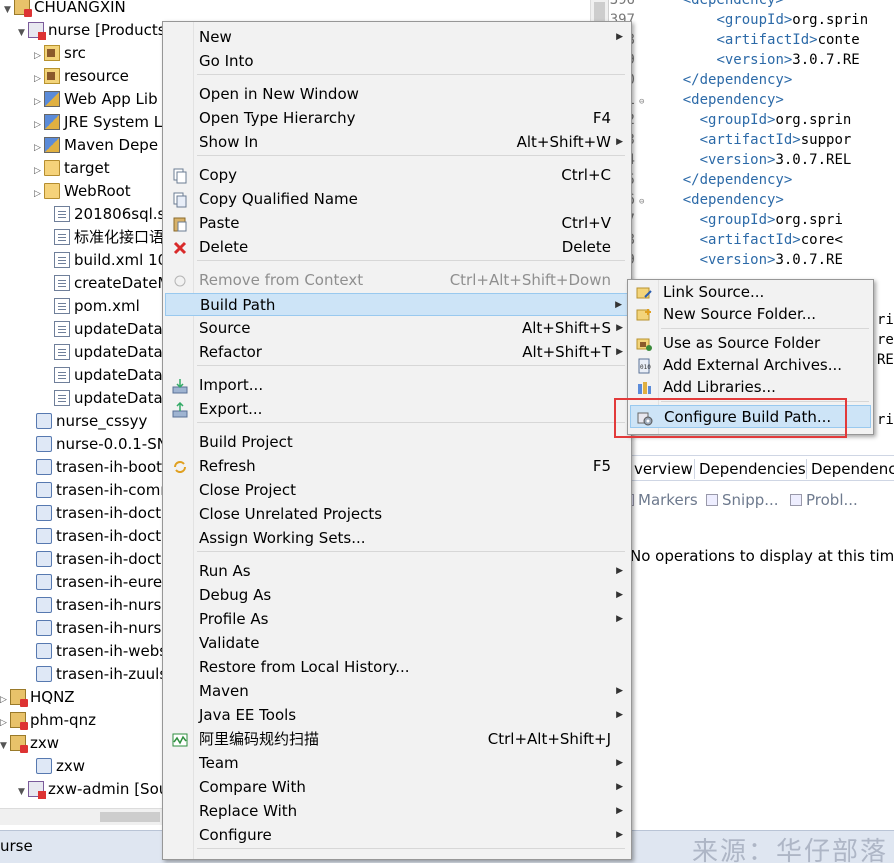  What do you see at coordinates (397, 442) in the screenshot?
I see `menu-item-build-project: Build Project` at bounding box center [397, 442].